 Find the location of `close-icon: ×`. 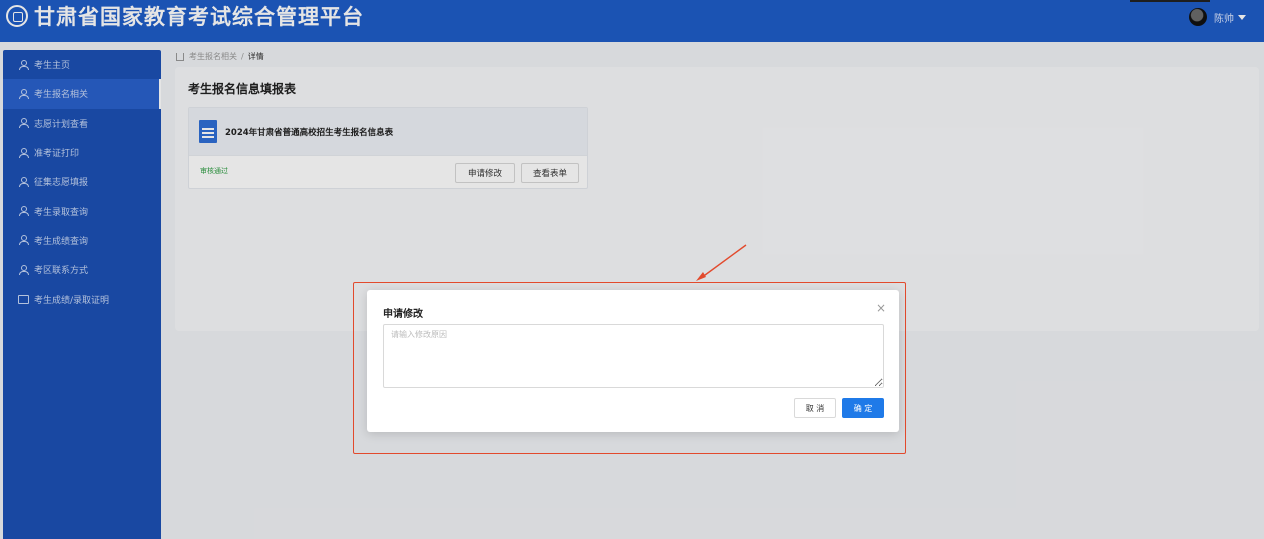

close-icon: × is located at coordinates (881, 308).